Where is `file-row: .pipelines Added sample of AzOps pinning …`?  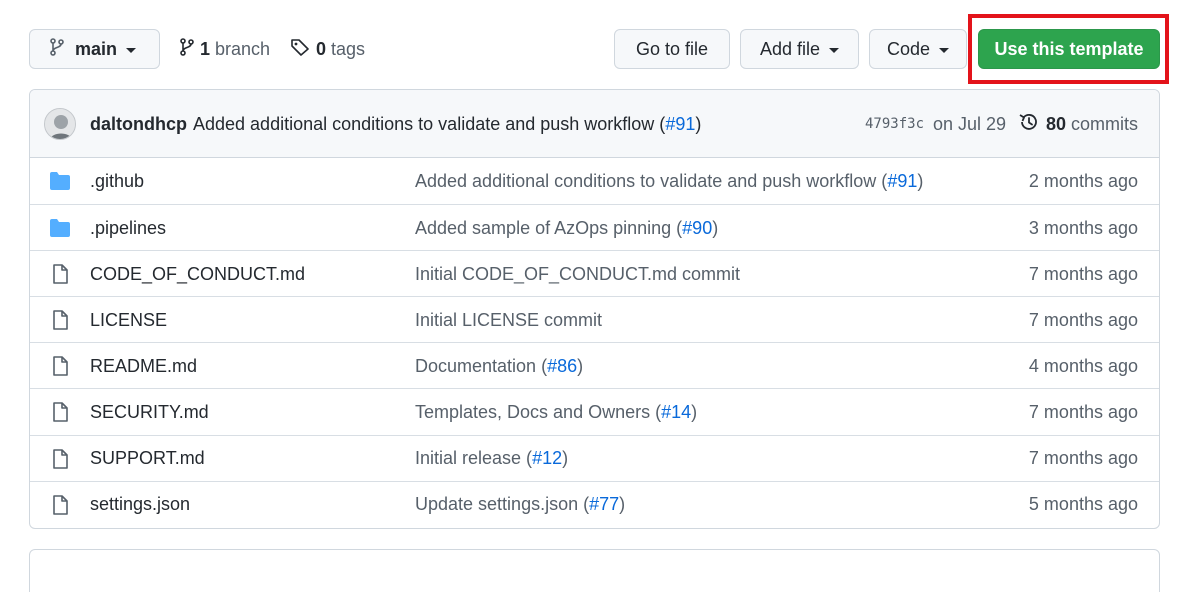
file-row: .pipelines Added sample of AzOps pinning … is located at coordinates (594, 227).